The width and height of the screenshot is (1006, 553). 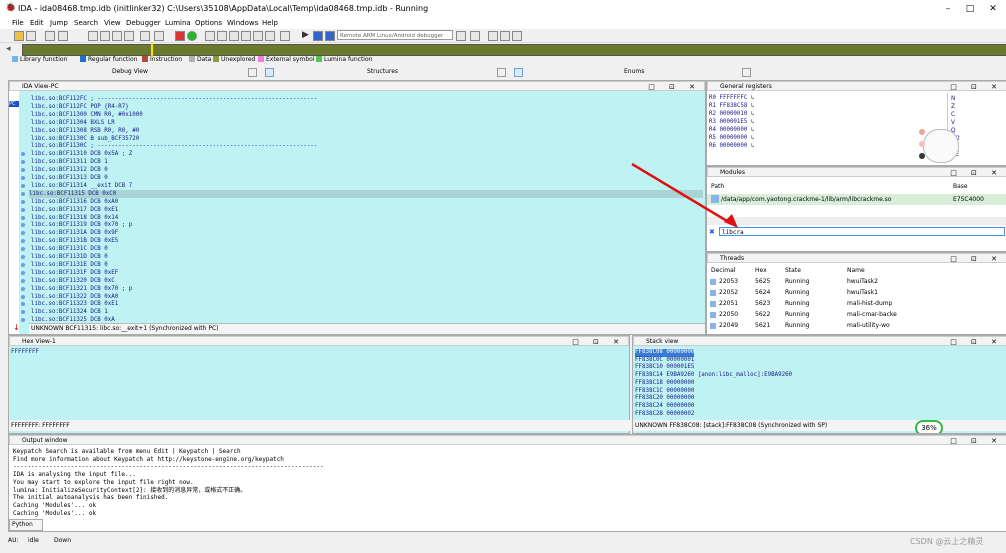 What do you see at coordinates (517, 36) in the screenshot?
I see `options-icon` at bounding box center [517, 36].